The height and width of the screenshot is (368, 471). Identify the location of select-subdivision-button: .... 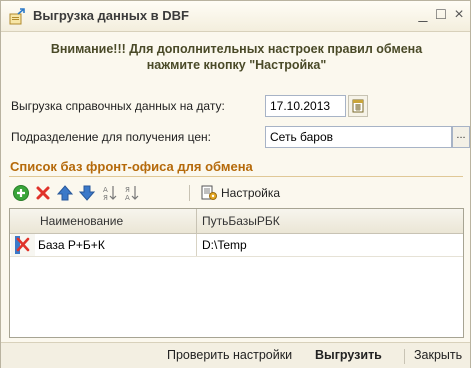
(461, 137).